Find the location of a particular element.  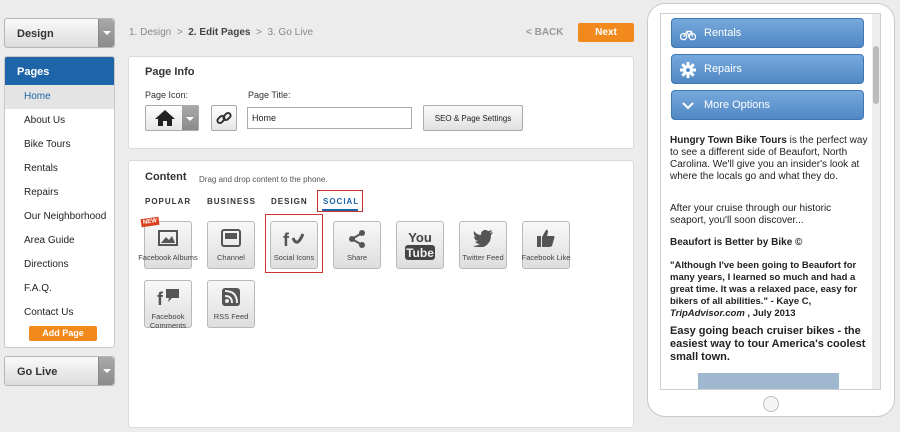

widget-label: Facebook Albums is located at coordinates (168, 257).